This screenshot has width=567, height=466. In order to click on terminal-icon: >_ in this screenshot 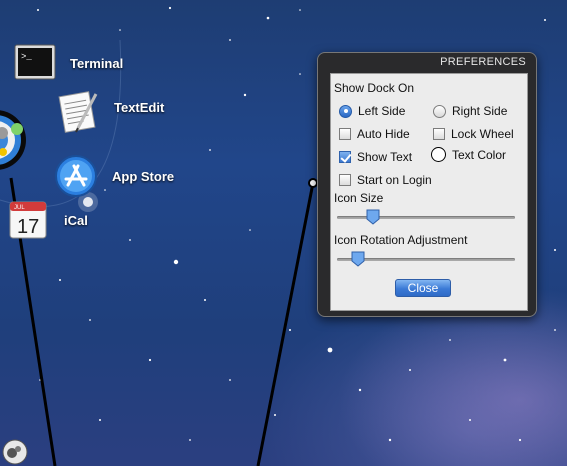, I will do `click(35, 62)`.